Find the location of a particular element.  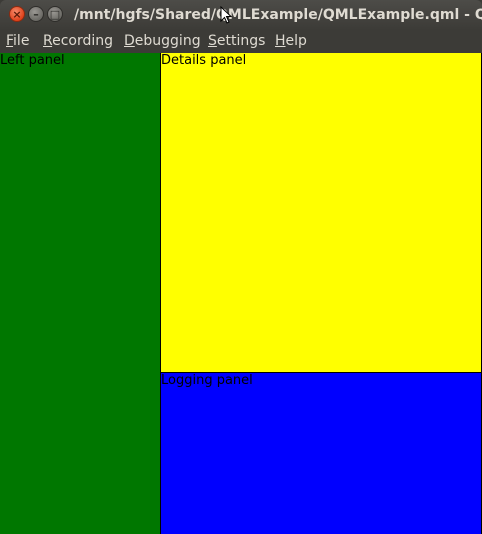

menu-file: File is located at coordinates (17, 41).